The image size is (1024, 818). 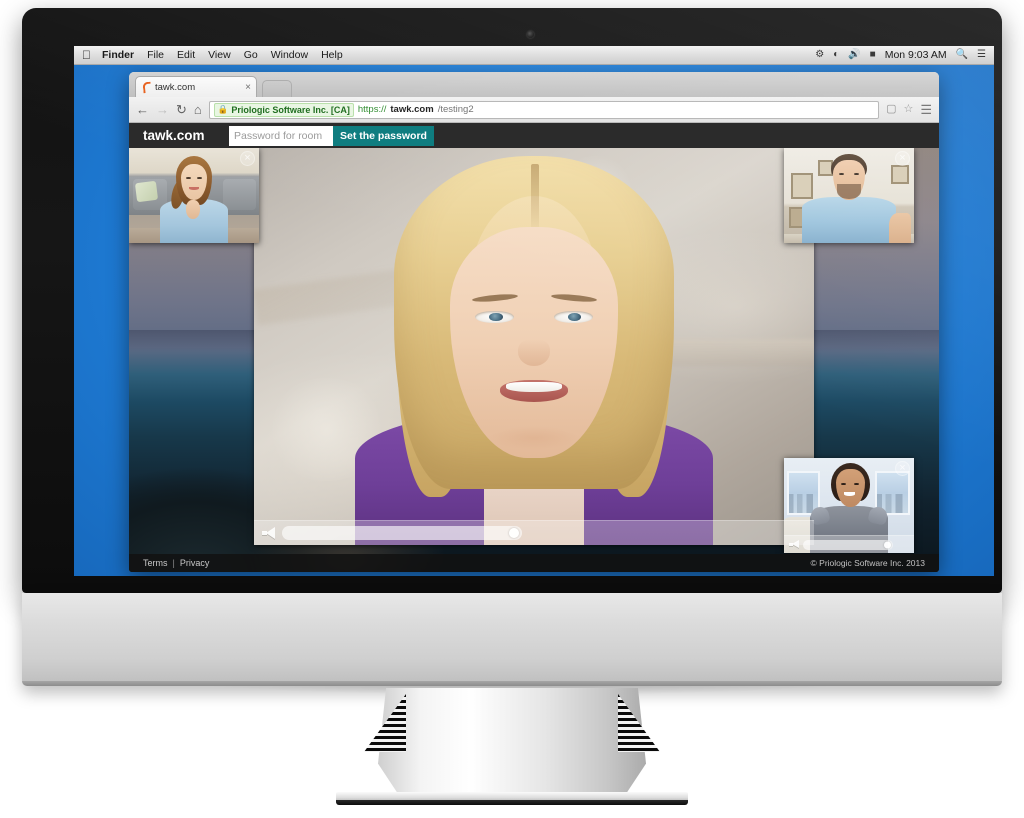 What do you see at coordinates (146, 191) in the screenshot?
I see `thumb1-pillow` at bounding box center [146, 191].